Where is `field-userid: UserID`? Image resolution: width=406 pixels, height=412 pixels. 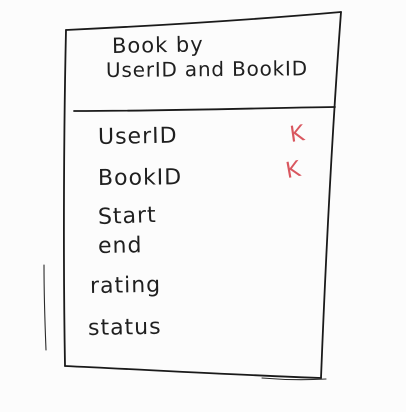
field-userid: UserID is located at coordinates (137, 136).